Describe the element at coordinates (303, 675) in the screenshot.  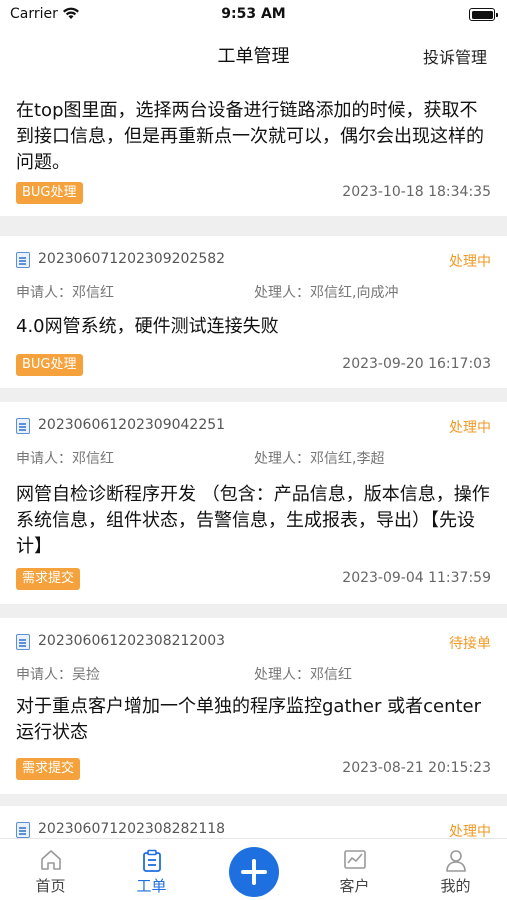
I see `ticket-handler: 处理人：邓信红` at that location.